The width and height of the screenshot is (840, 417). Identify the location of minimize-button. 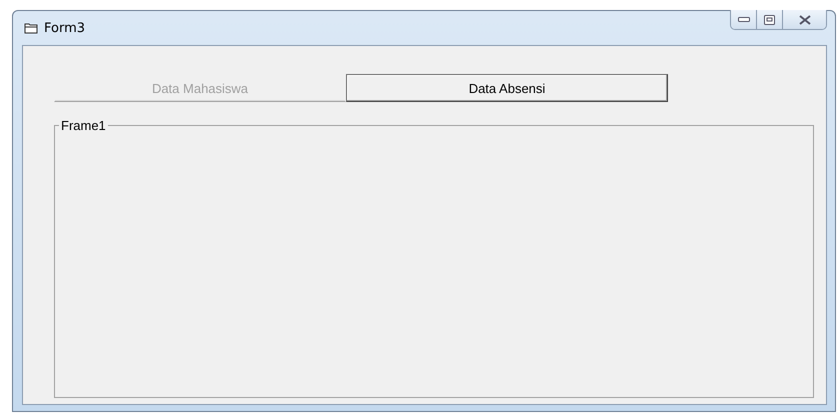
(744, 19).